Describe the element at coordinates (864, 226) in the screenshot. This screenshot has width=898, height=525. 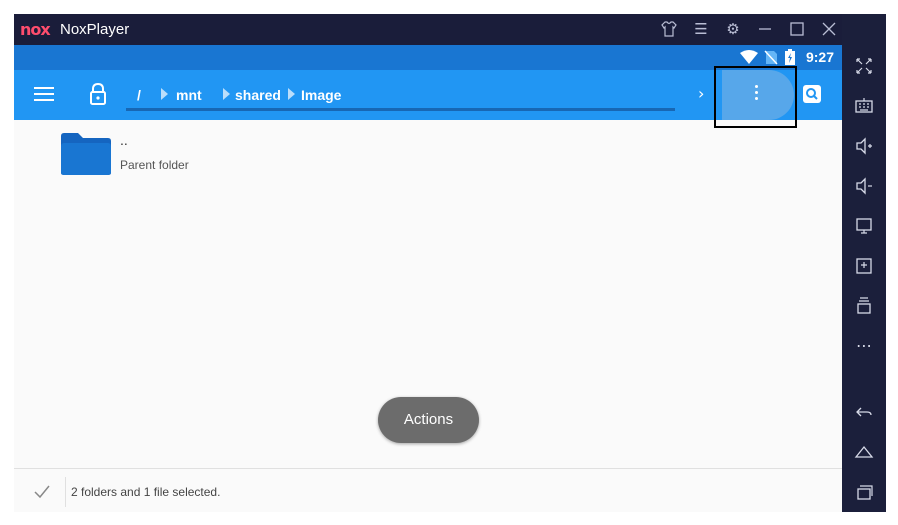
I see `screen-icon` at that location.